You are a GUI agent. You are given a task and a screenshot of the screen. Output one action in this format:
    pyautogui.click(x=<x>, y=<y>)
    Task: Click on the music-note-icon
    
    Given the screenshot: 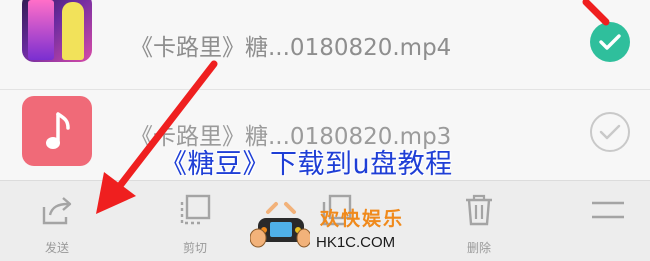 What is the action you would take?
    pyautogui.click(x=58, y=130)
    